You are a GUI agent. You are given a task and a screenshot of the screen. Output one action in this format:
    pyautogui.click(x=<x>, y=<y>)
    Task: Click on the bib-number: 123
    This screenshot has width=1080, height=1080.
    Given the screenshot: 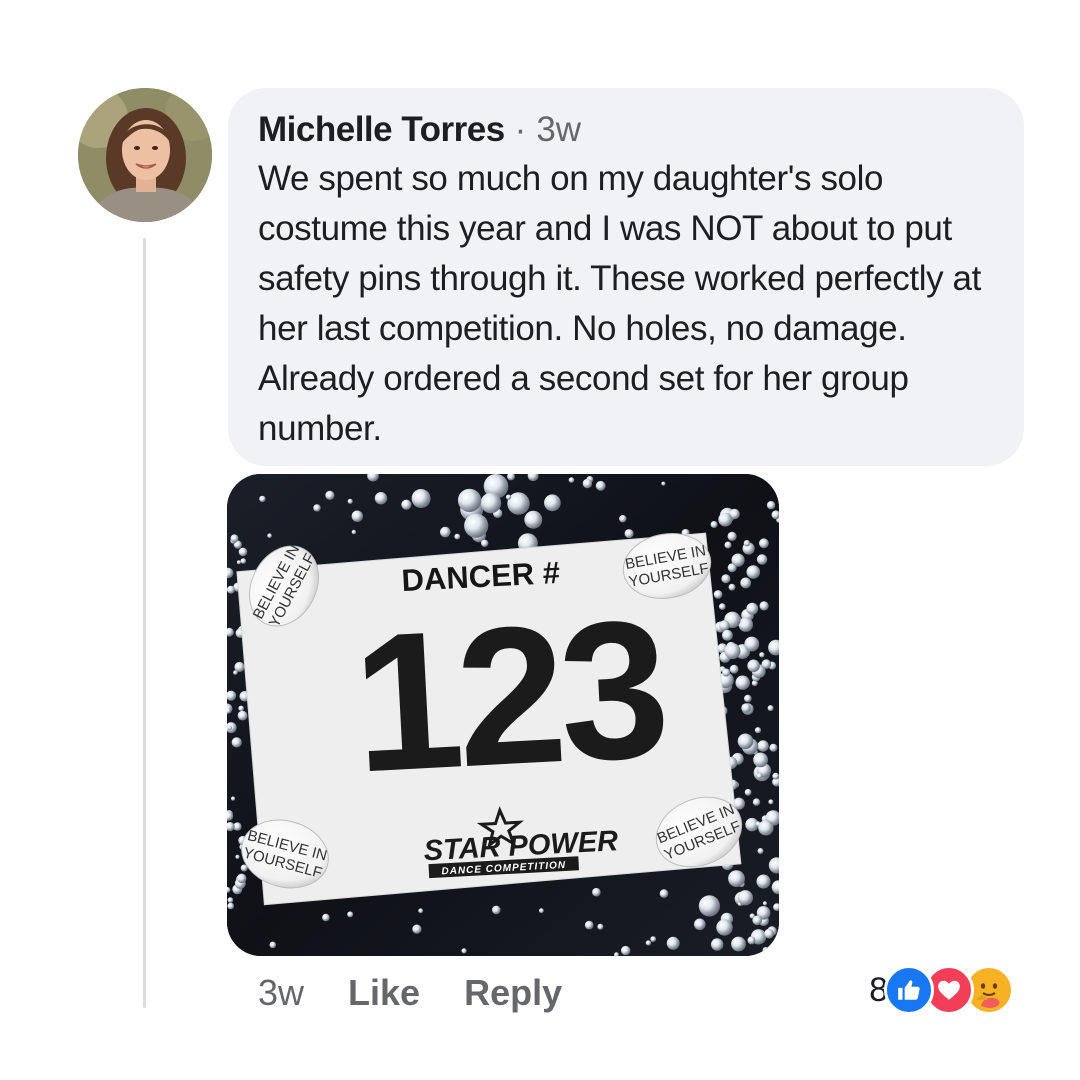 What is the action you would take?
    pyautogui.click(x=508, y=696)
    